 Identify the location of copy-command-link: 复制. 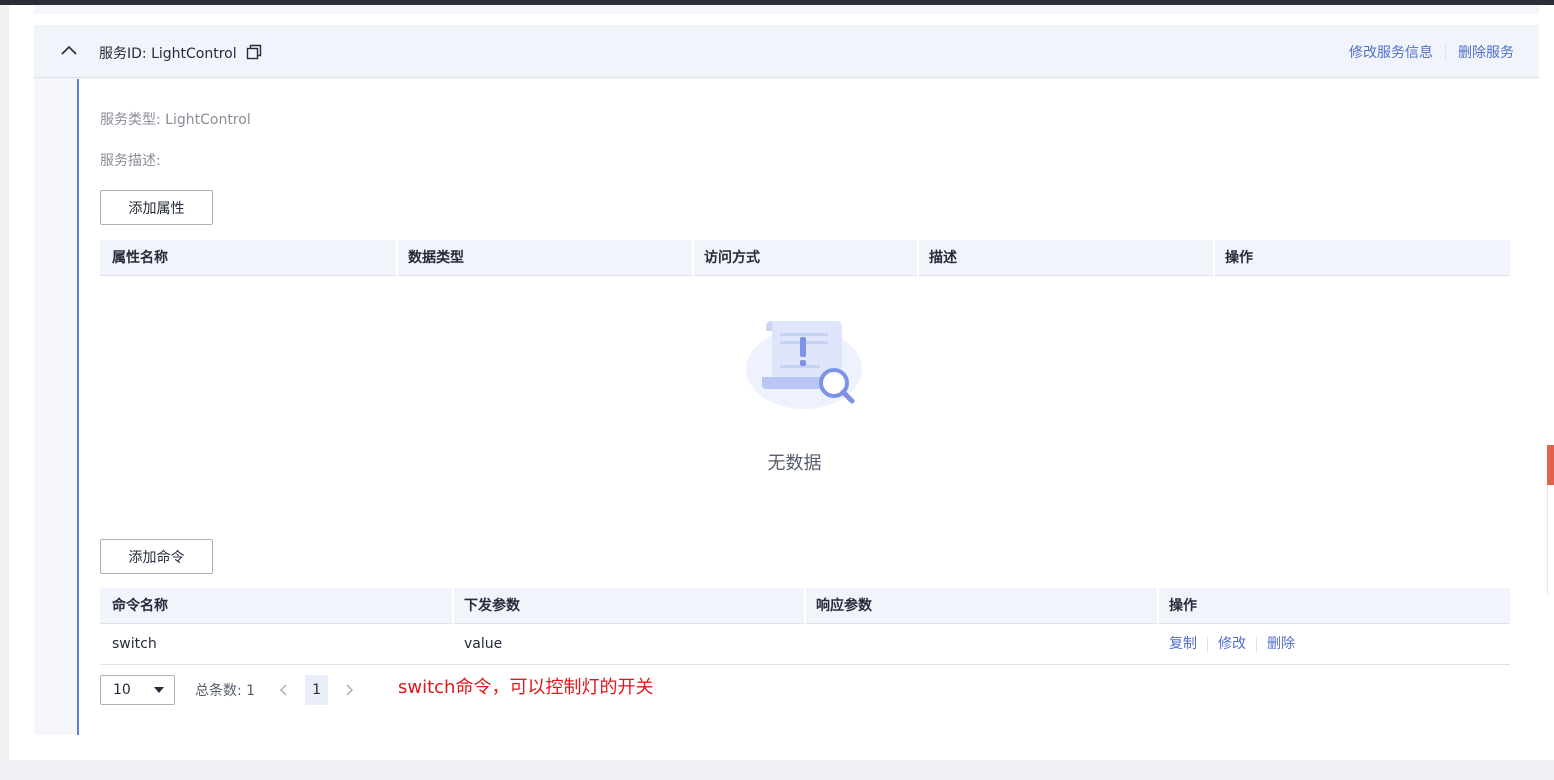
(1183, 644).